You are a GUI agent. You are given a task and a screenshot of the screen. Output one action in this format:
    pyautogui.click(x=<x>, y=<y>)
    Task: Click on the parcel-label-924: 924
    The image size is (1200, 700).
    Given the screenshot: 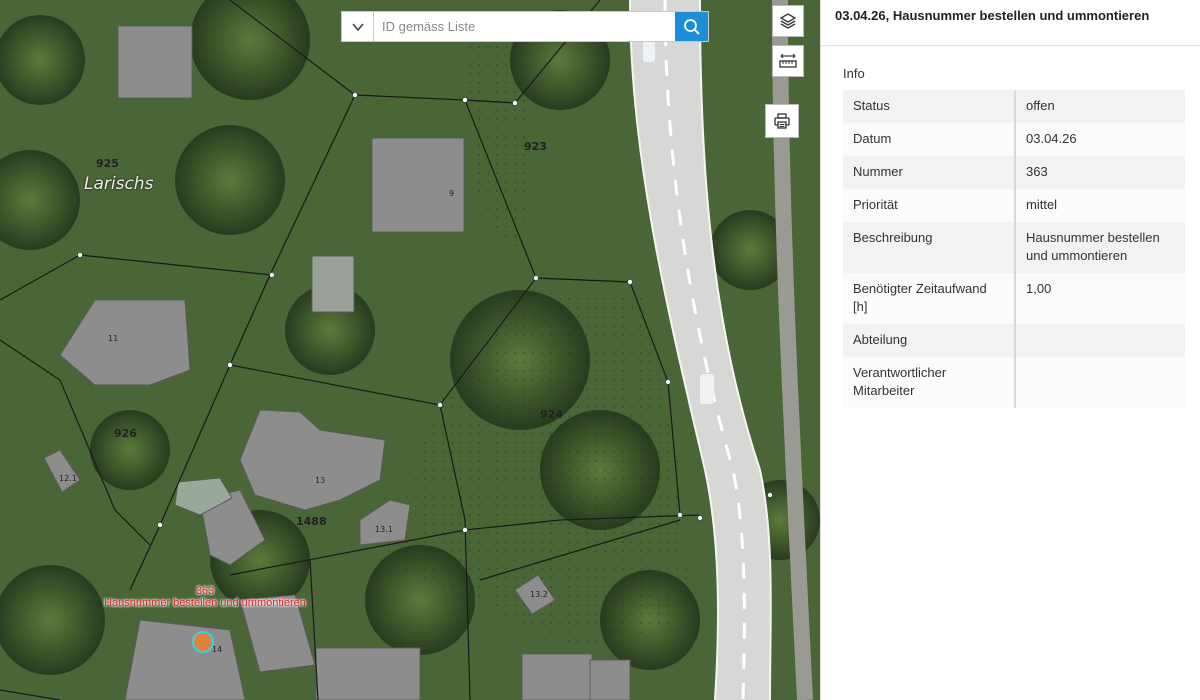 What is the action you would take?
    pyautogui.click(x=551, y=414)
    